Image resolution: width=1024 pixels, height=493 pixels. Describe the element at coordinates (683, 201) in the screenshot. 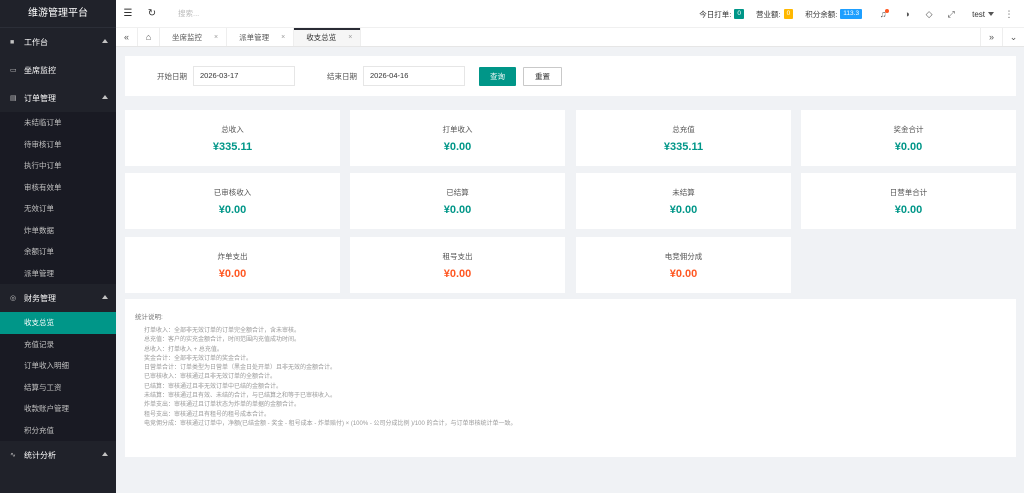

I see `card-unsettled: 未结算 ¥0.00` at that location.